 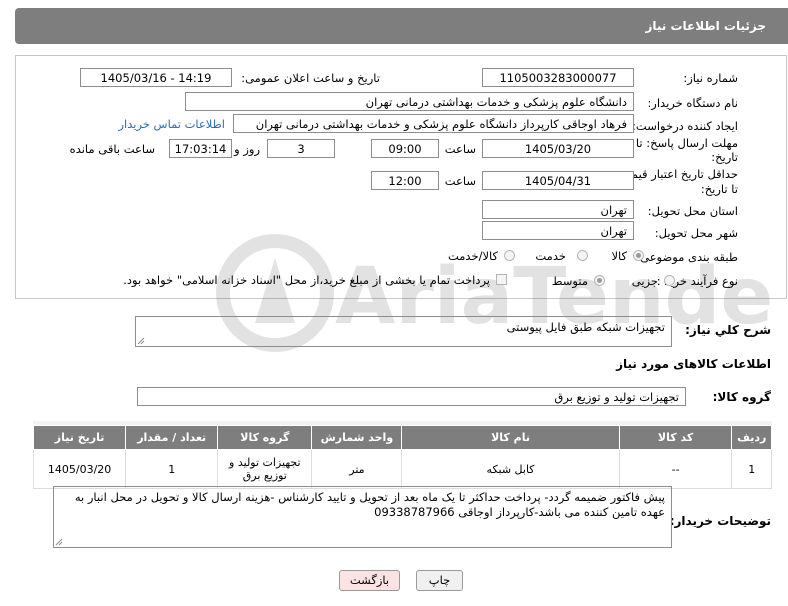 I want to click on category-option-service: خدمت, so click(x=550, y=256).